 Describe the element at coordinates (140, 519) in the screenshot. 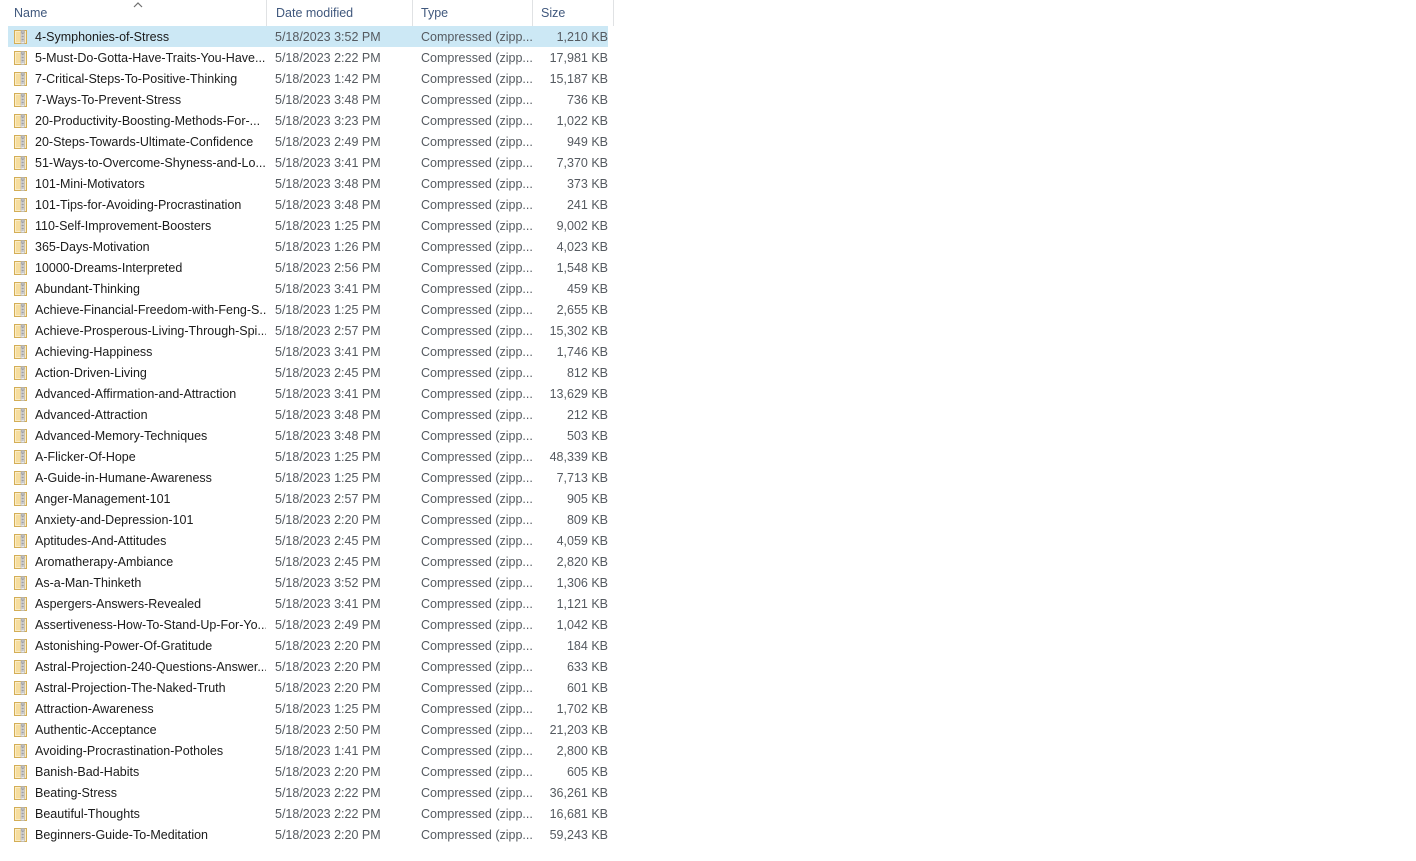

I see `file-name-cell: Anxiety-and-Depression-101` at that location.